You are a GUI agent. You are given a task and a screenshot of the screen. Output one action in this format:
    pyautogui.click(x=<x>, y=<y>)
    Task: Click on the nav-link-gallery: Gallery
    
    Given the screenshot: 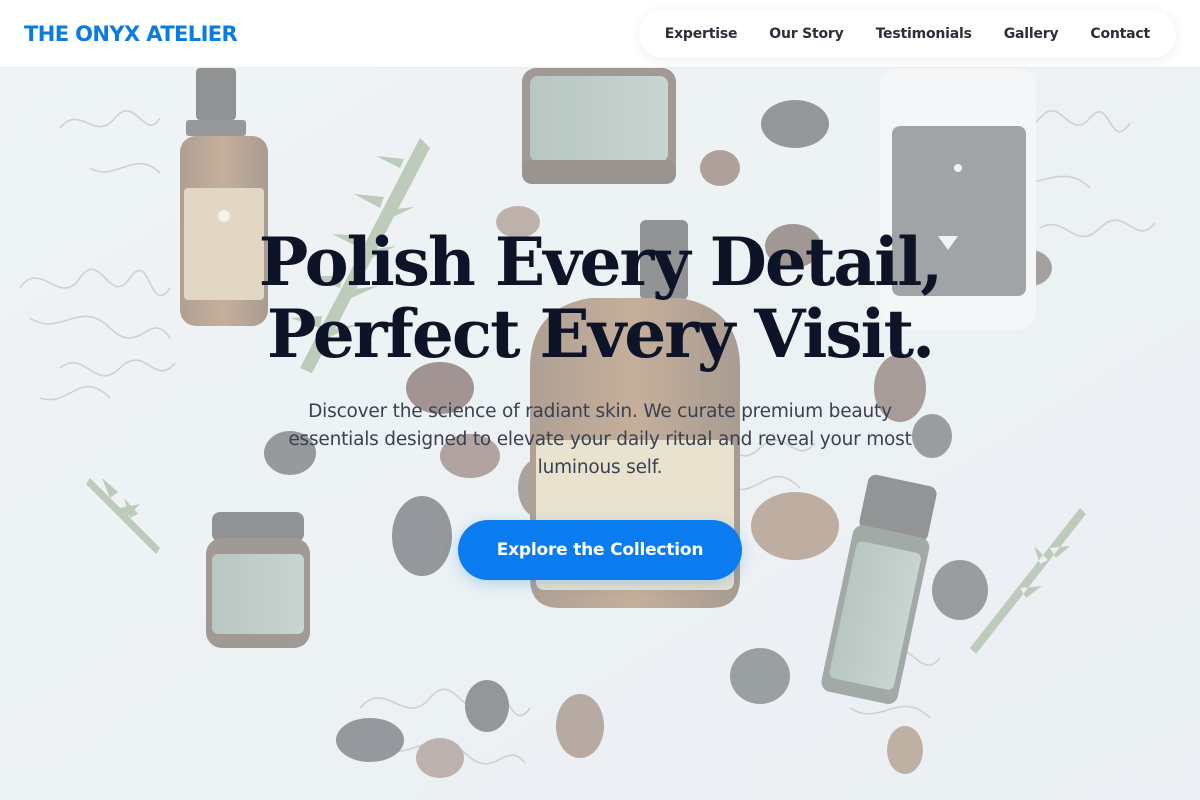 What is the action you would take?
    pyautogui.click(x=1031, y=34)
    